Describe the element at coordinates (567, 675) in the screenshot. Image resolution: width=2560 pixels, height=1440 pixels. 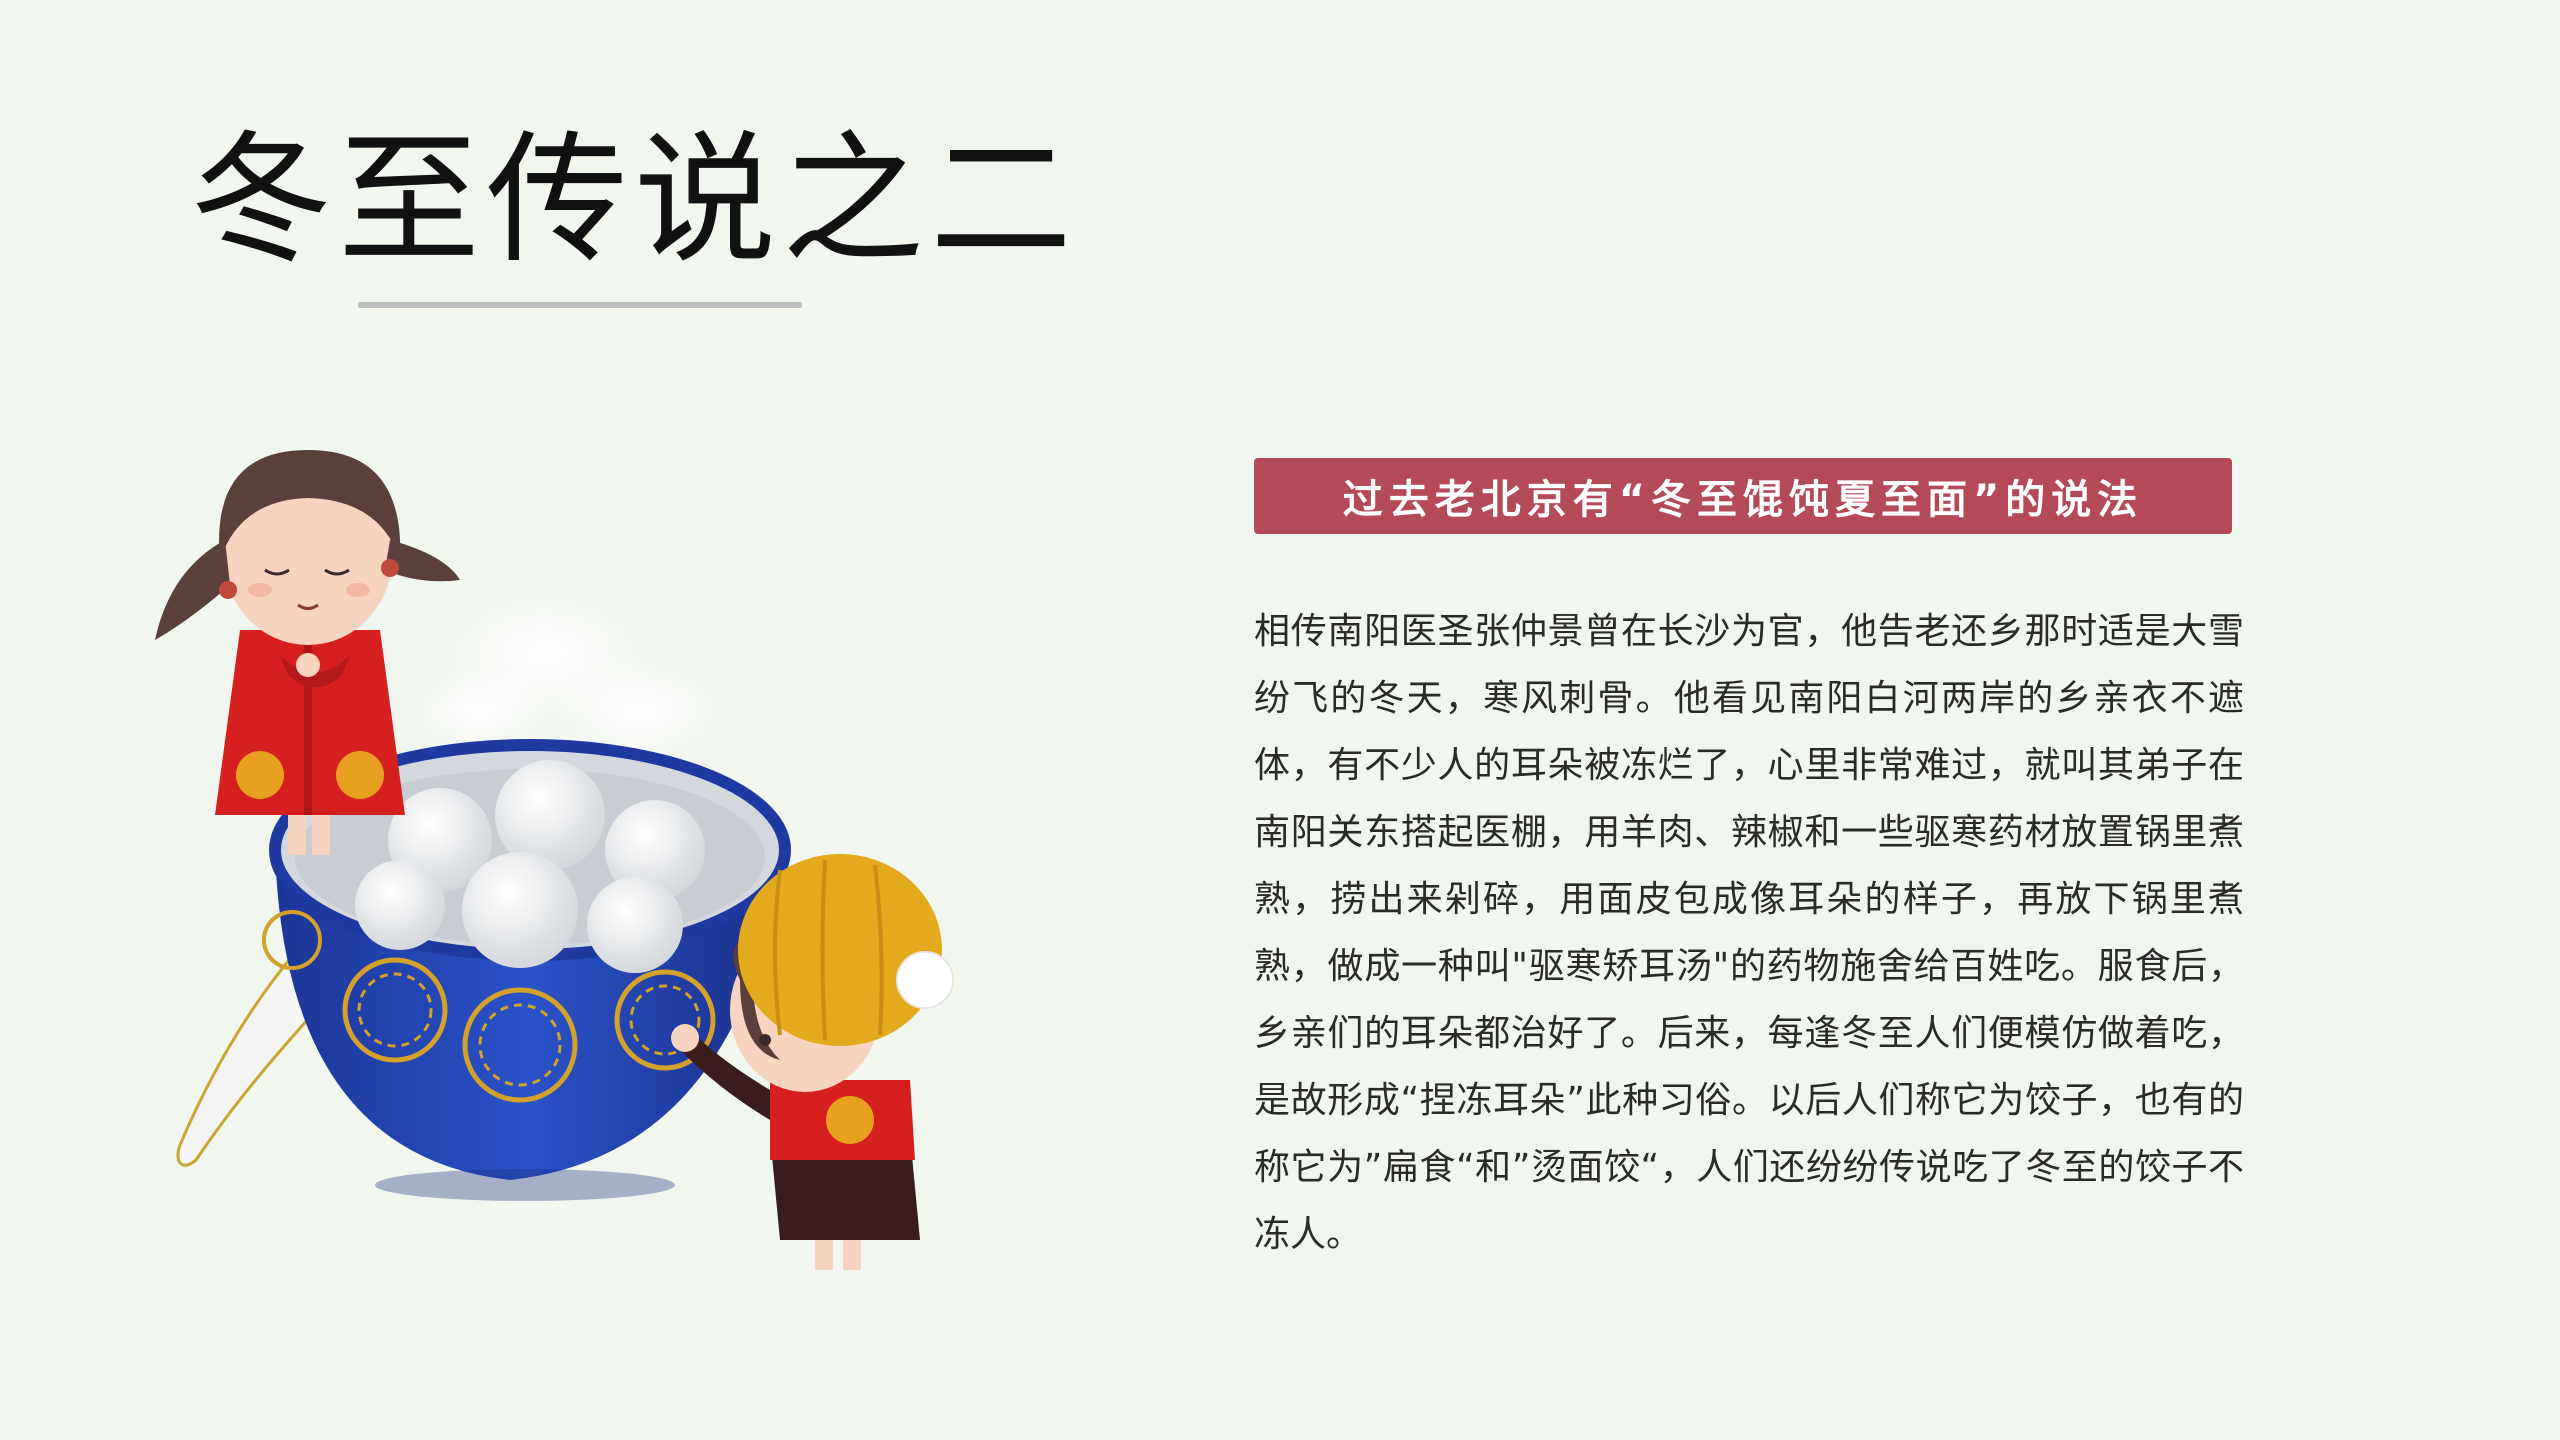
I see `steam-cloud-icon` at that location.